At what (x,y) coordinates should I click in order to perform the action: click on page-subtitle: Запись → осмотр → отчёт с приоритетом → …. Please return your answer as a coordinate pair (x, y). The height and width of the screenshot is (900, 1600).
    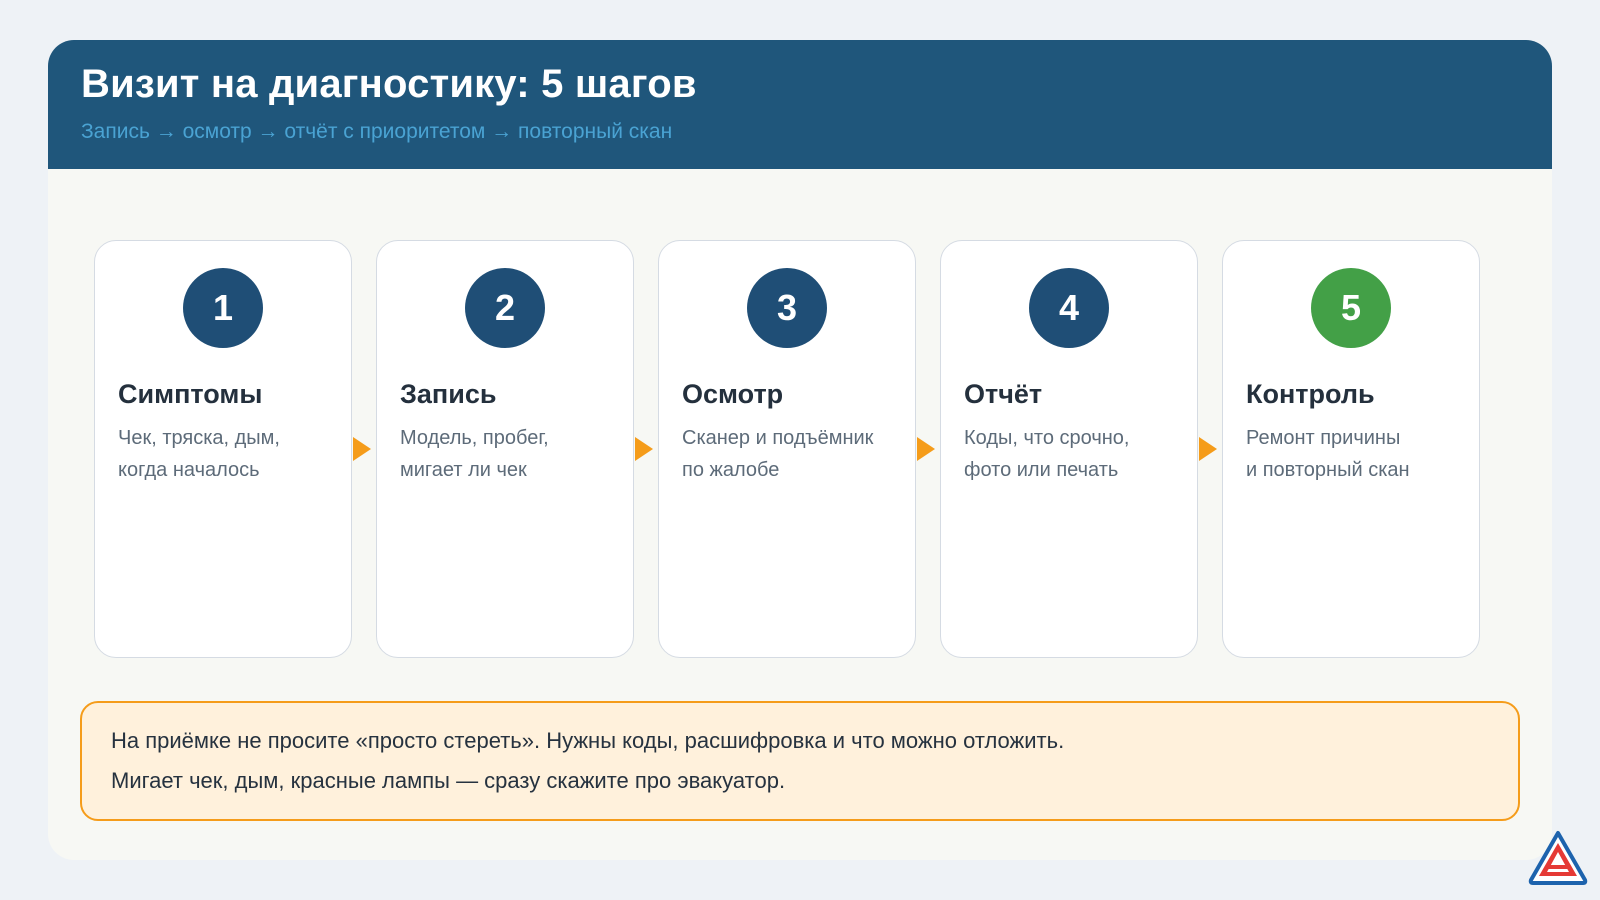
    Looking at the image, I should click on (377, 131).